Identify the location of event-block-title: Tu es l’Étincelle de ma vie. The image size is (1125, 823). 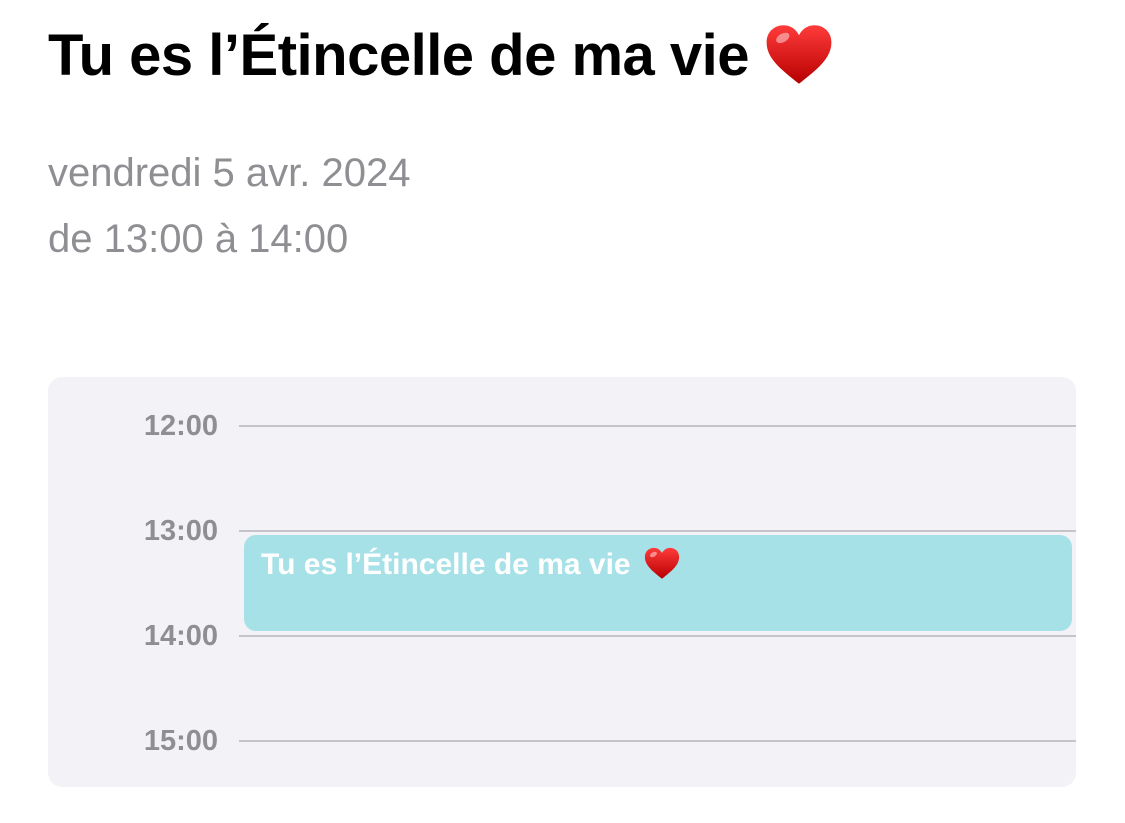
(471, 565).